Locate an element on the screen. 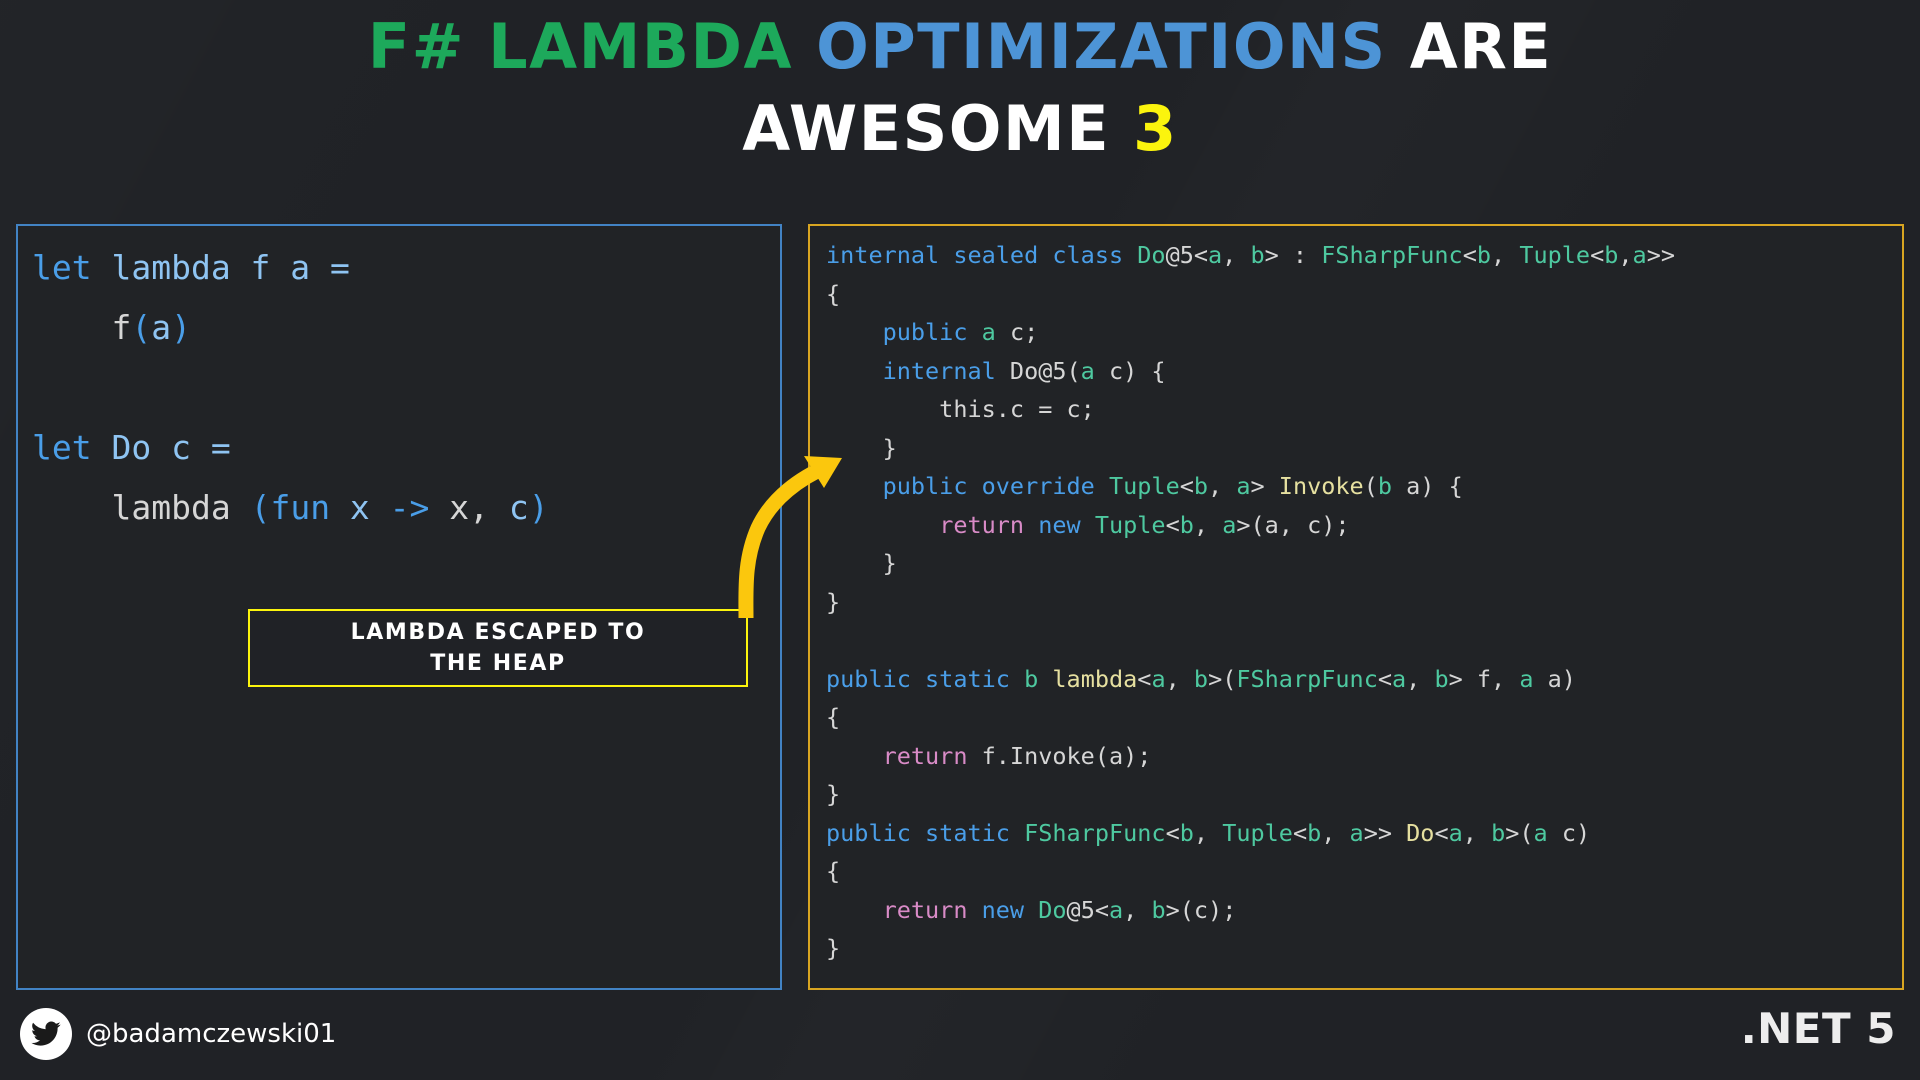 This screenshot has width=1920, height=1080. callout-lambda-escaped: LAMBDA ESCAPED TO THE HEAP is located at coordinates (498, 648).